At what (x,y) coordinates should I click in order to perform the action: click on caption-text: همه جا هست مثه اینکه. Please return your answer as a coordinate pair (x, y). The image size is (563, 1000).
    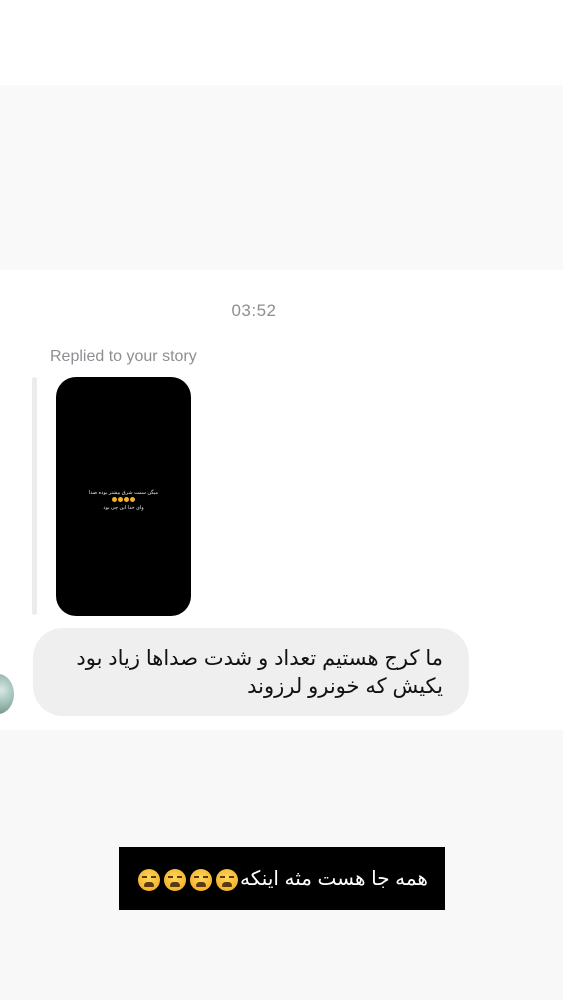
    Looking at the image, I should click on (334, 879).